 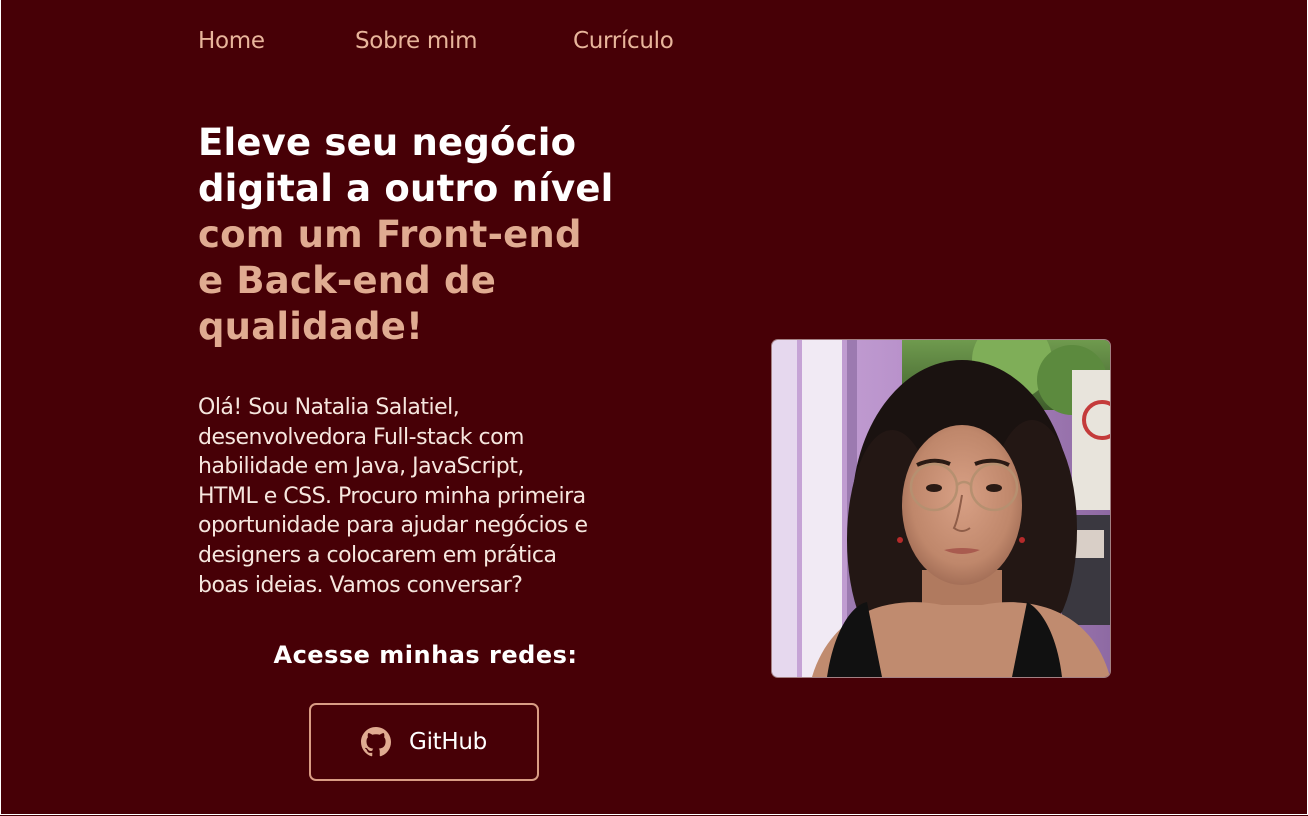 What do you see at coordinates (347, 280) in the screenshot?
I see `headline-accent-line-2: e Back-end de` at bounding box center [347, 280].